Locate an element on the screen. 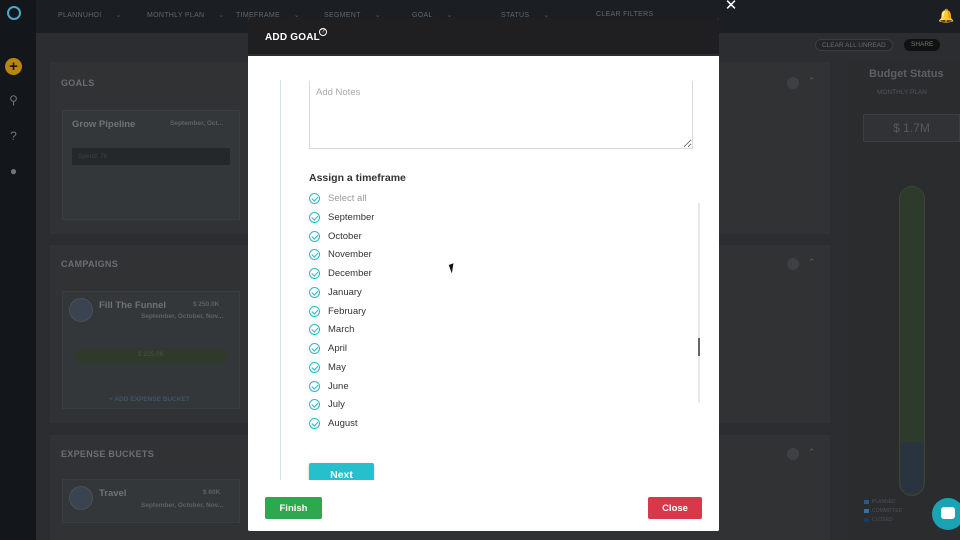  clear-all-unread-button: CLEAR ALL UNREAD is located at coordinates (854, 45).